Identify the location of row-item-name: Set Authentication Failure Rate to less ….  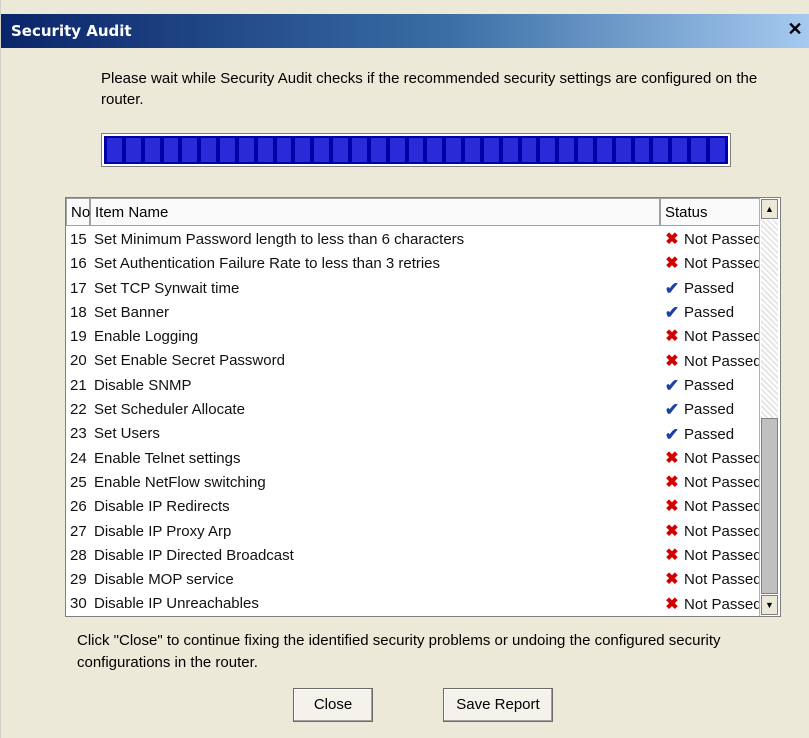
(267, 264).